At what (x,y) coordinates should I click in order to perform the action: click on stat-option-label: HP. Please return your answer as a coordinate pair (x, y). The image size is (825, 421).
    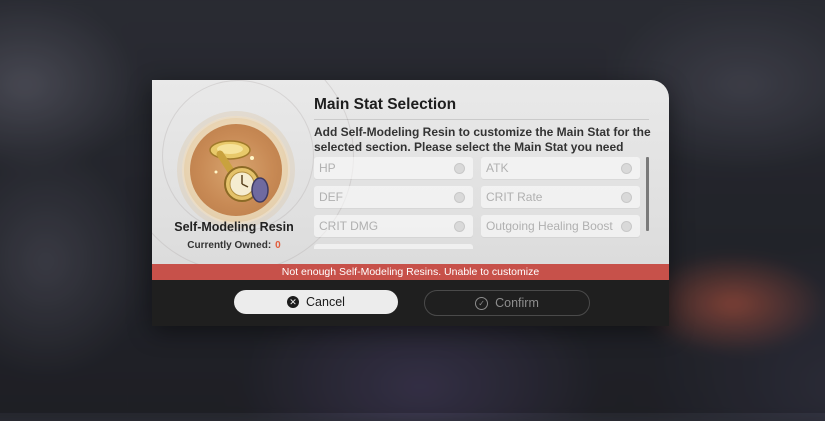
    Looking at the image, I should click on (327, 168).